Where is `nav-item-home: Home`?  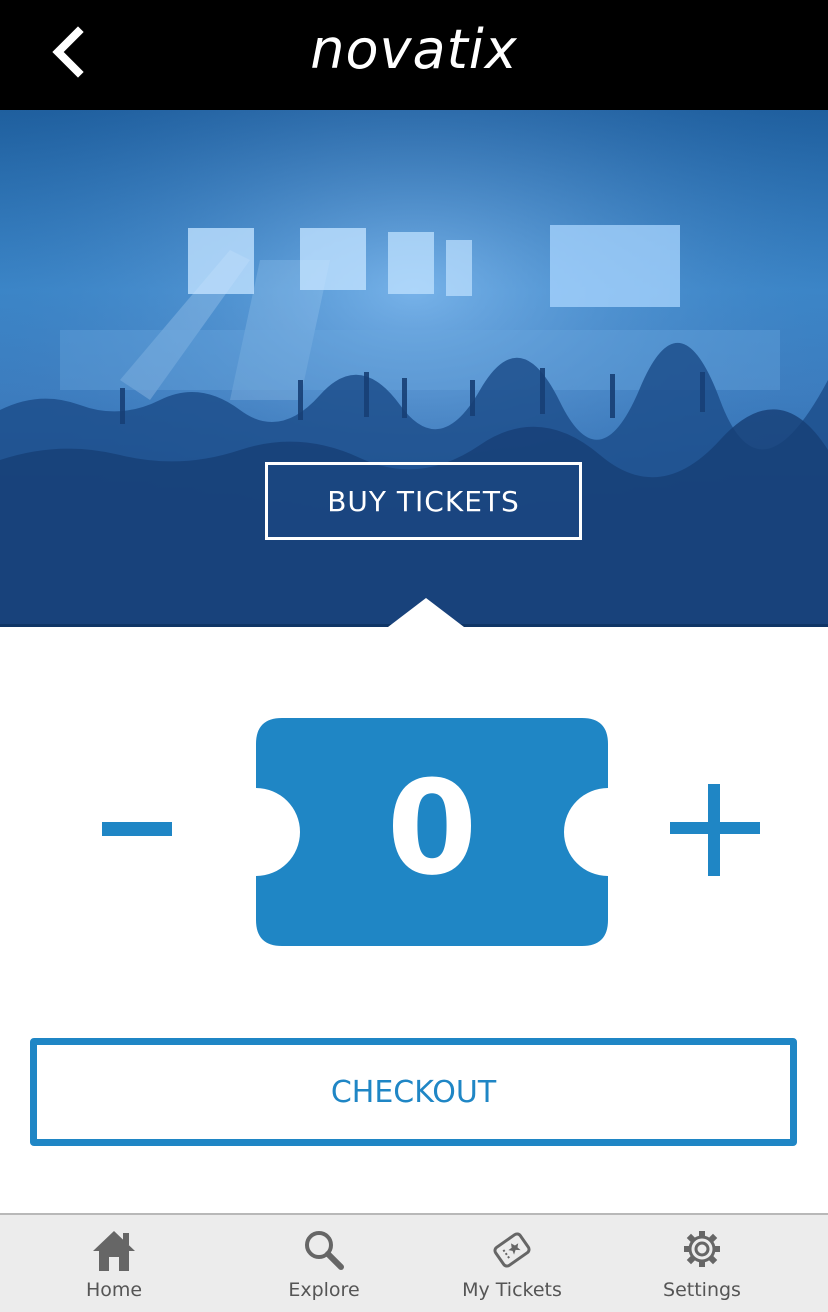 nav-item-home: Home is located at coordinates (114, 1263).